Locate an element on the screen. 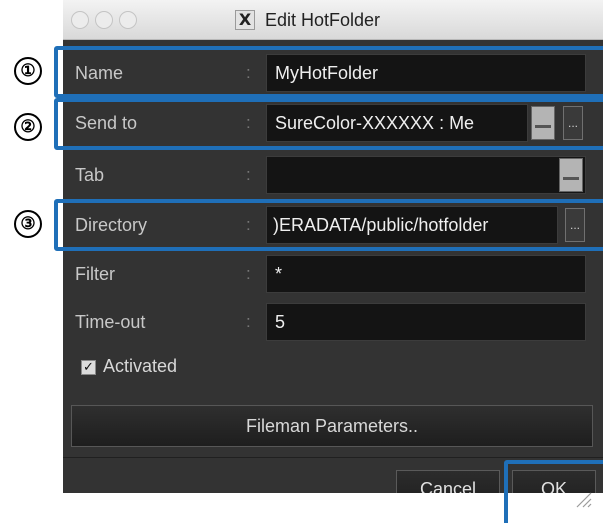 The height and width of the screenshot is (523, 603). tab-label: Tab is located at coordinates (90, 175).